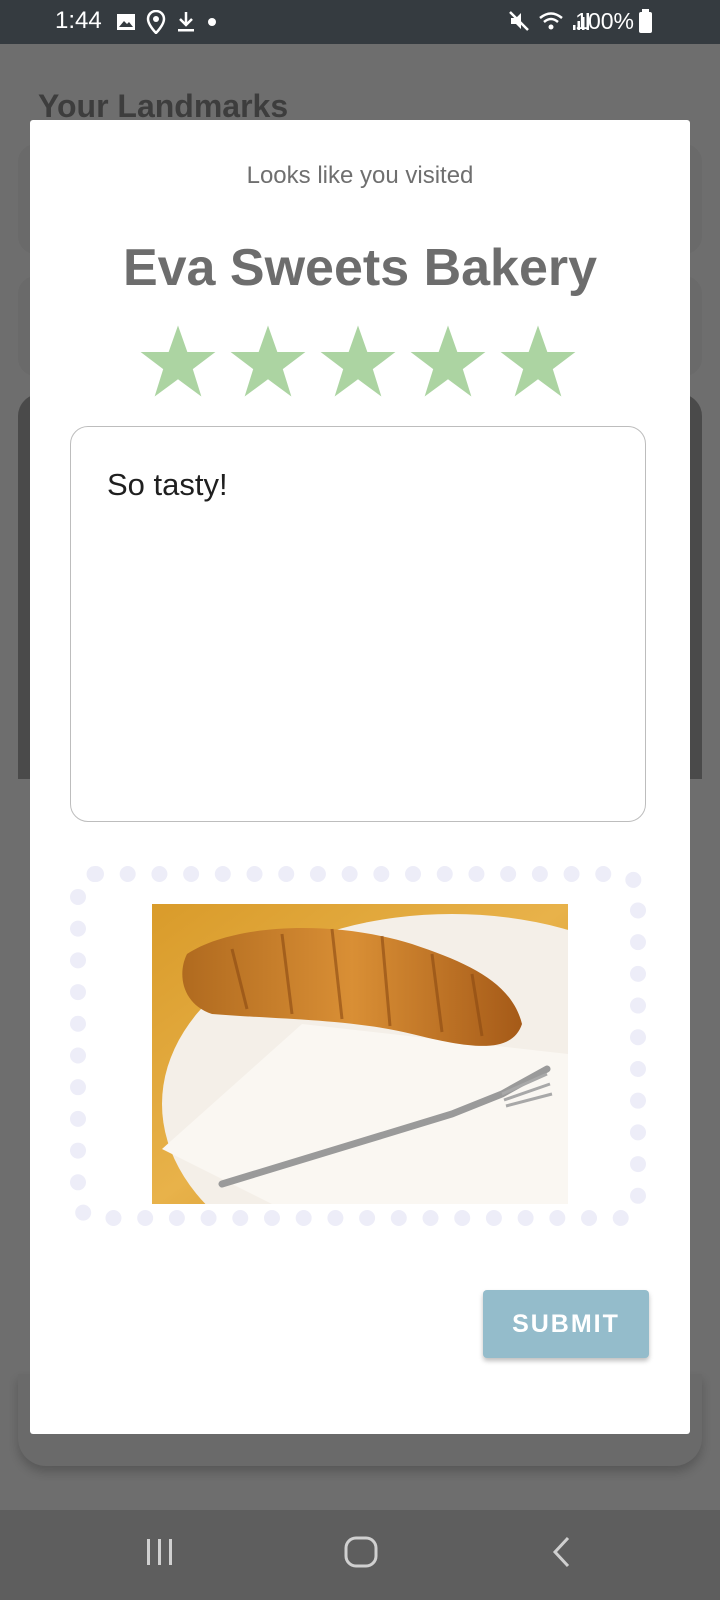  What do you see at coordinates (126, 22) in the screenshot?
I see `image-icon` at bounding box center [126, 22].